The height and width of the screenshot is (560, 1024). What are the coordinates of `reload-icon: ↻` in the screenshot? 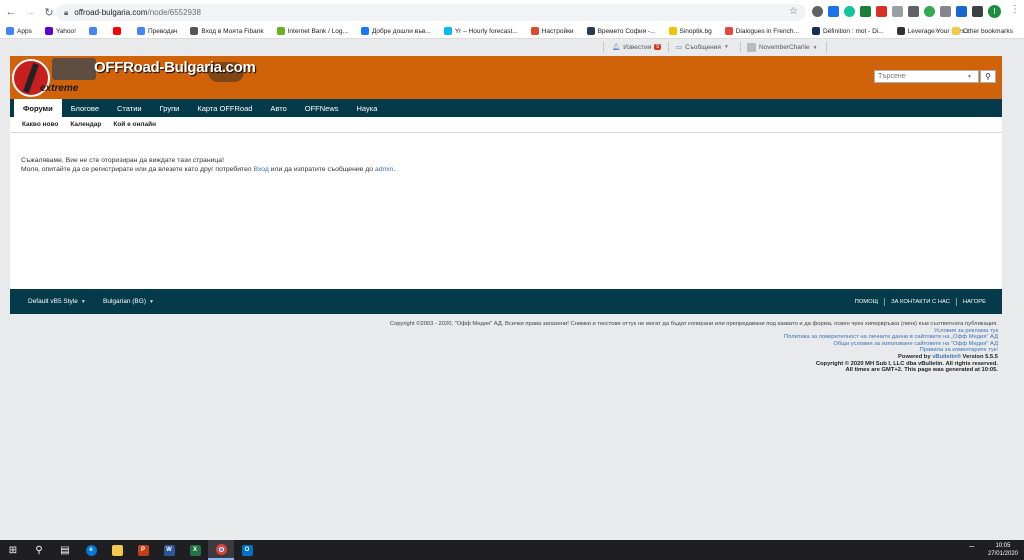 It's located at (49, 12).